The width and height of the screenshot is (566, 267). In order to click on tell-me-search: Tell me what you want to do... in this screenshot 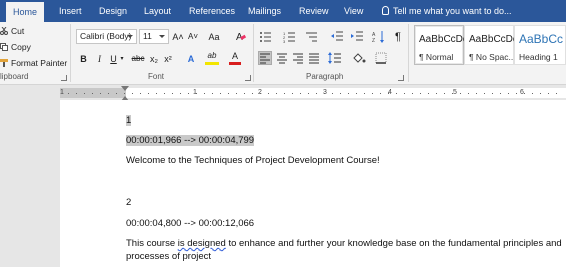, I will do `click(447, 11)`.